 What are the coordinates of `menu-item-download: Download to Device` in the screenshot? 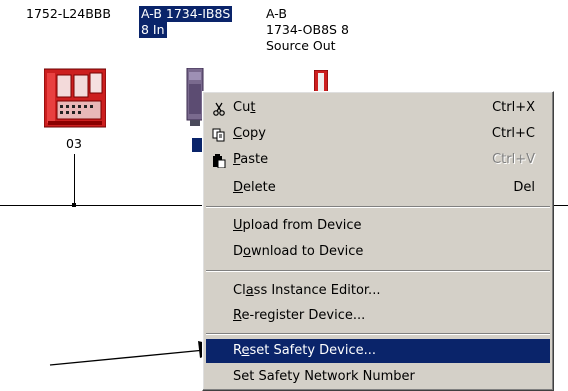 It's located at (378, 252).